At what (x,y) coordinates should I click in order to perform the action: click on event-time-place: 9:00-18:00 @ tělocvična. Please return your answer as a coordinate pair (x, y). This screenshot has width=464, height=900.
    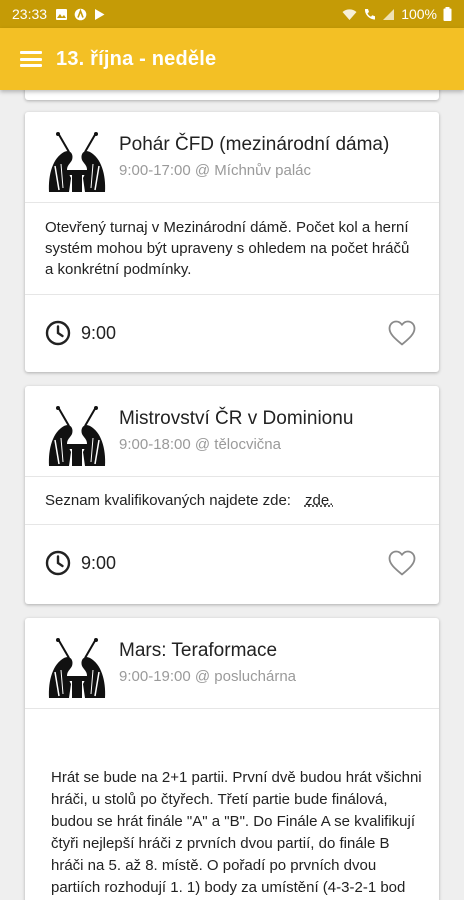
    Looking at the image, I should click on (200, 444).